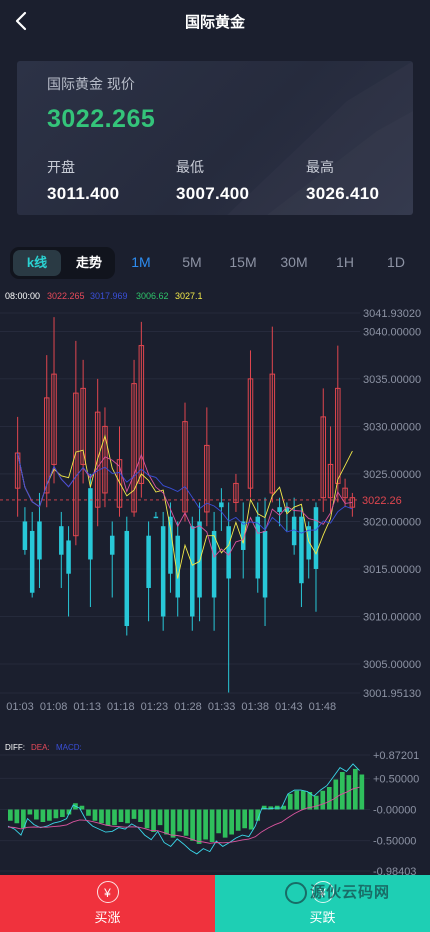 The width and height of the screenshot is (430, 932). Describe the element at coordinates (214, 22) in the screenshot. I see `page-title: 国际黄金` at that location.